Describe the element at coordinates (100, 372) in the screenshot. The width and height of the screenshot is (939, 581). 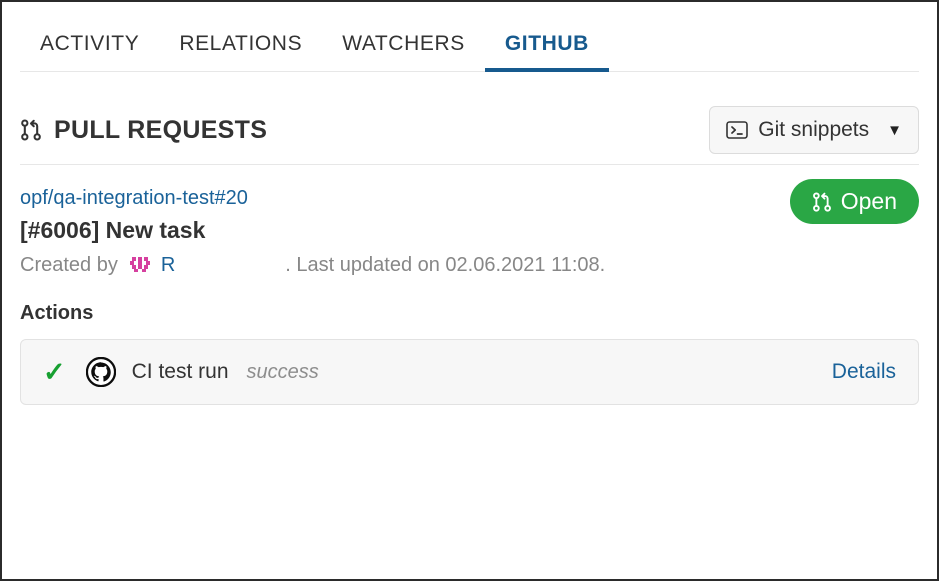
I see `github-octocat-icon` at that location.